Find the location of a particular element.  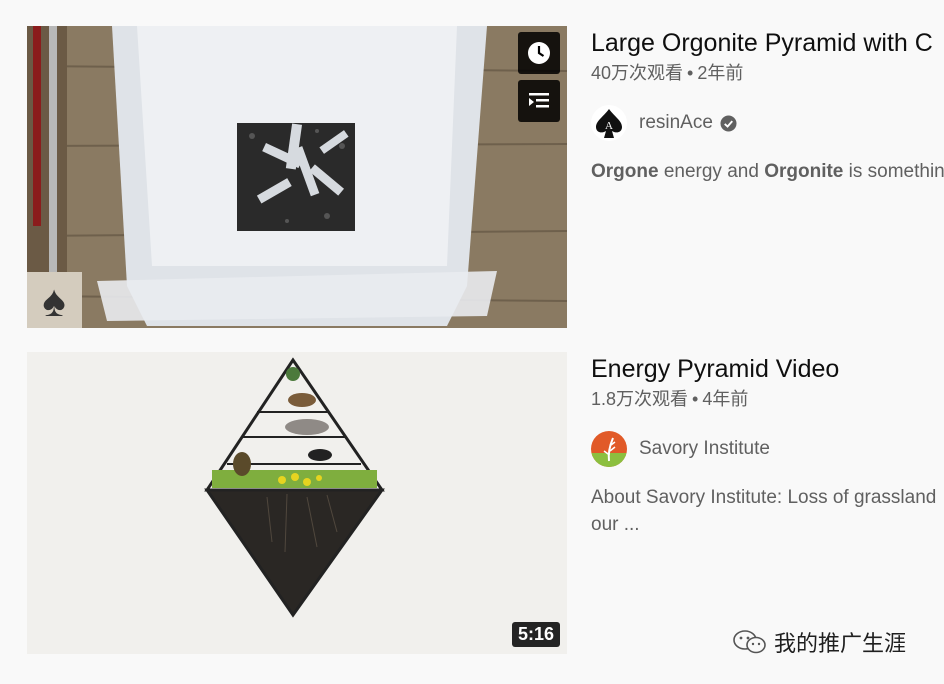

channel-name: Savory Institute is located at coordinates (704, 449).